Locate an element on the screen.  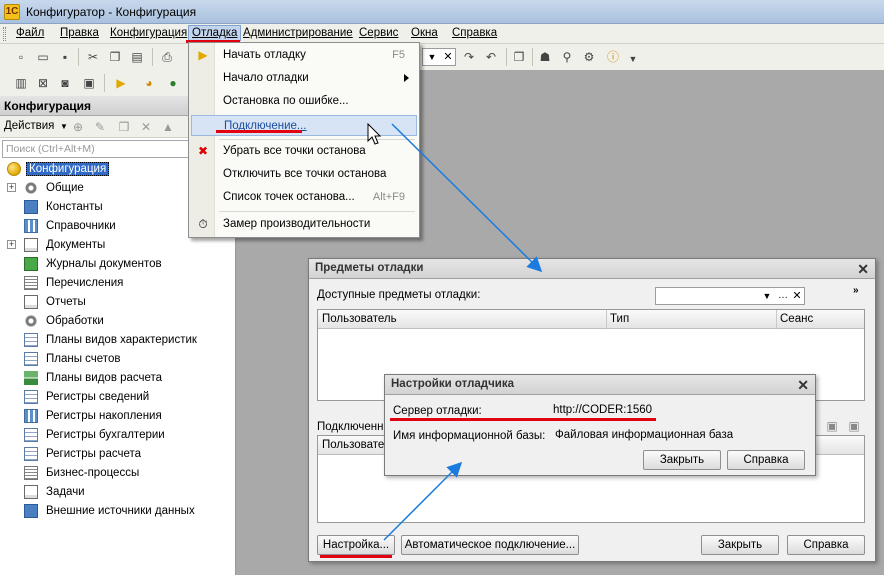
debug-items-title: Предметы отладки is located at coordinates (592, 269).